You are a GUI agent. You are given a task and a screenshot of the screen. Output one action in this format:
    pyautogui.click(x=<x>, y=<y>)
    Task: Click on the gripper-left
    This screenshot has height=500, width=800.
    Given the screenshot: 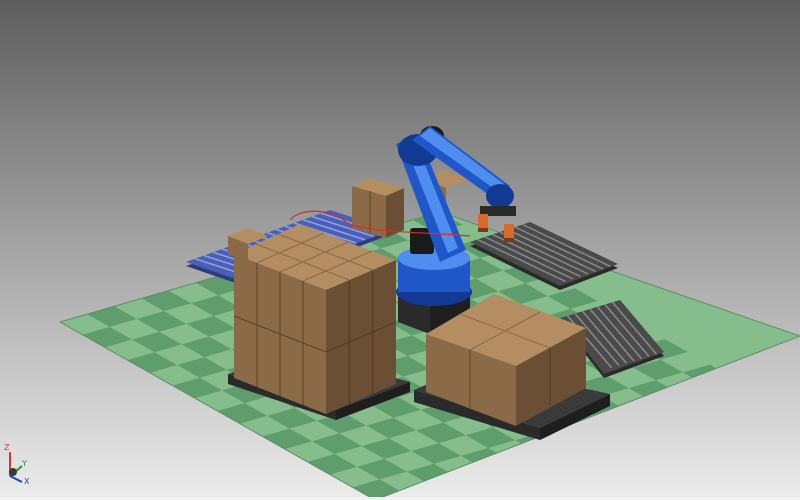 What is the action you would take?
    pyautogui.click(x=483, y=222)
    